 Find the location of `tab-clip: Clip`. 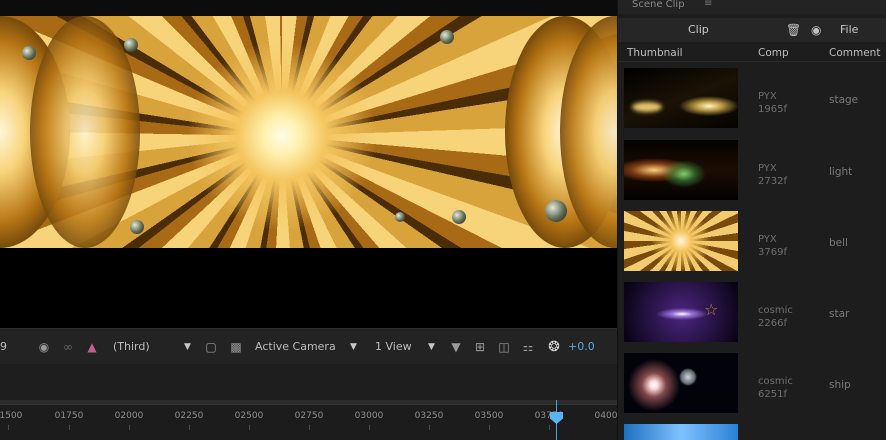

tab-clip: Clip is located at coordinates (698, 29).